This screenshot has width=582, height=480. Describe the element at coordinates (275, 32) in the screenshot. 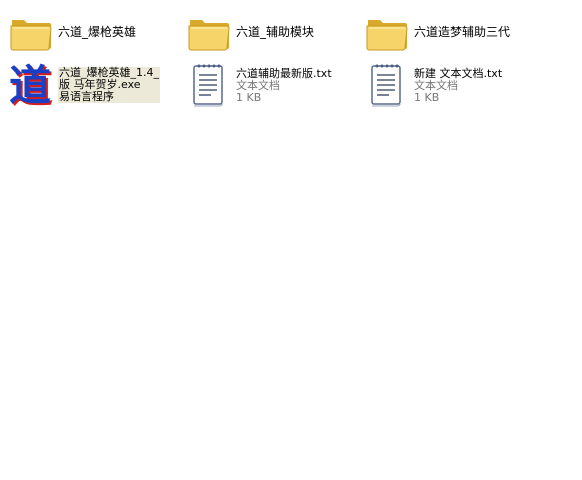

I see `folder-name: 六道_辅助模块` at that location.